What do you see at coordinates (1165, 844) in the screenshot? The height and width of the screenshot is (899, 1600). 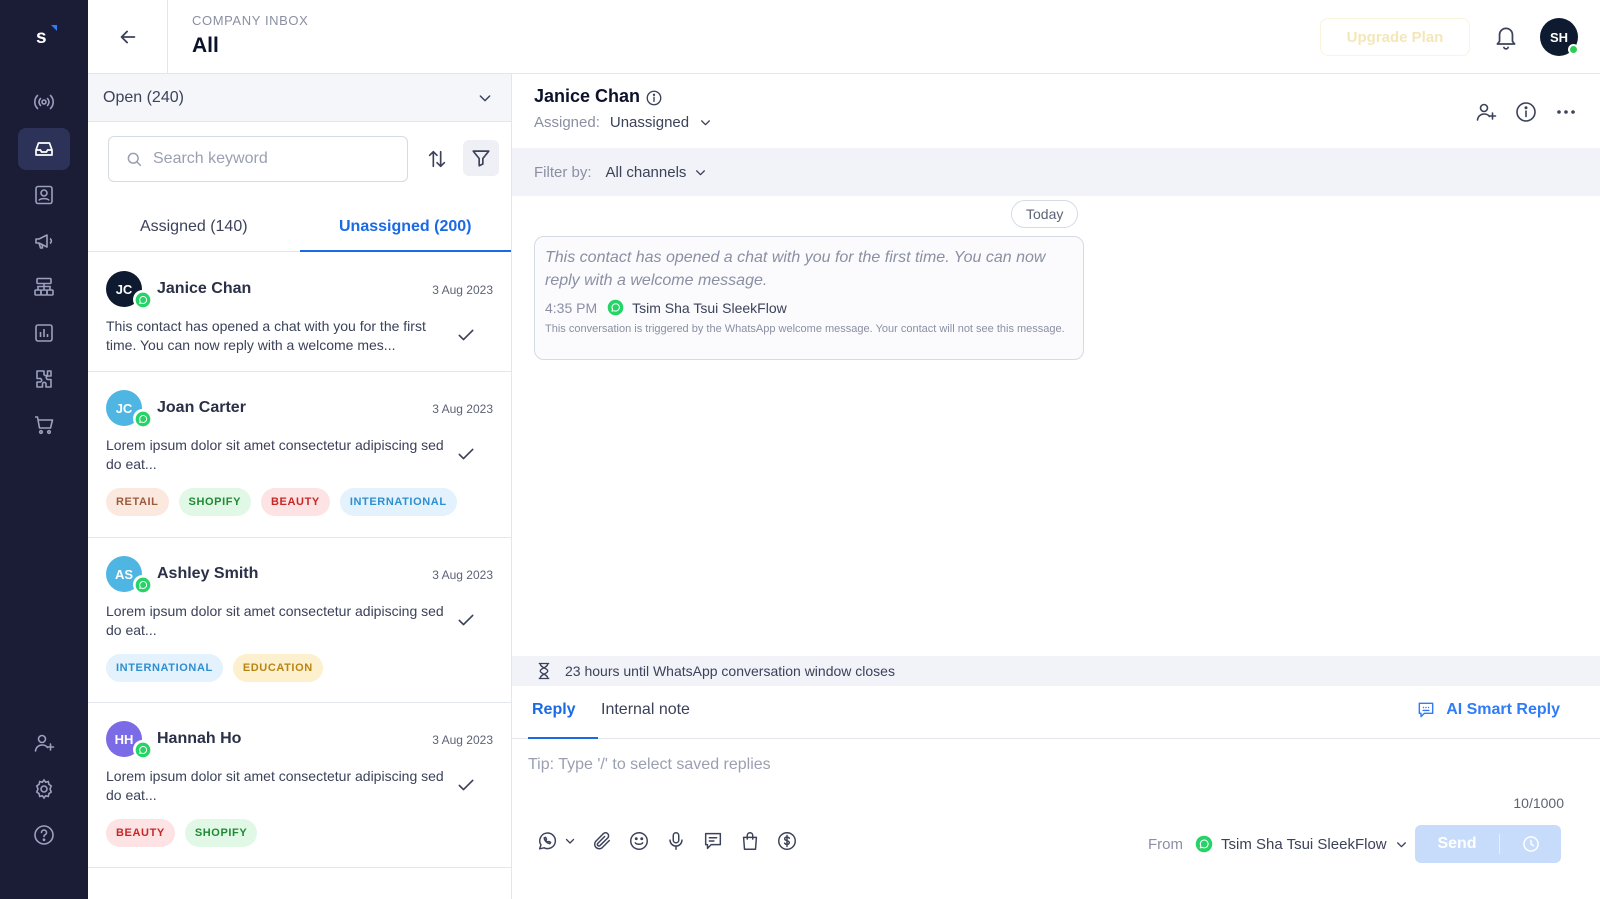 I see `from-label: From` at bounding box center [1165, 844].